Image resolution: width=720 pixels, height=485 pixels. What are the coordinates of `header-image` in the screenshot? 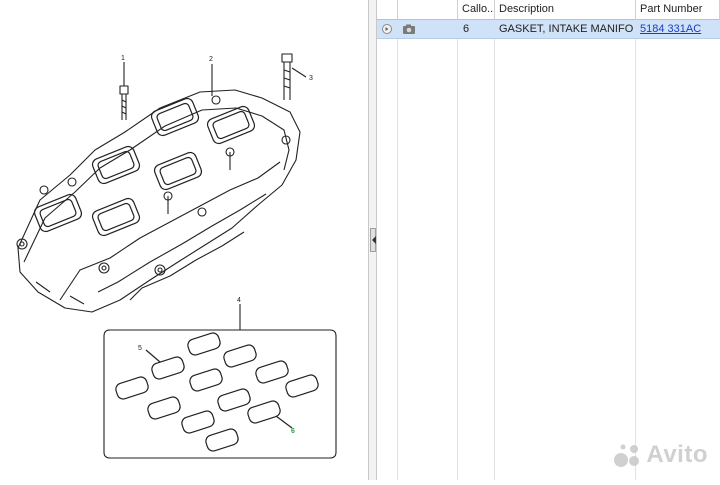 It's located at (428, 10).